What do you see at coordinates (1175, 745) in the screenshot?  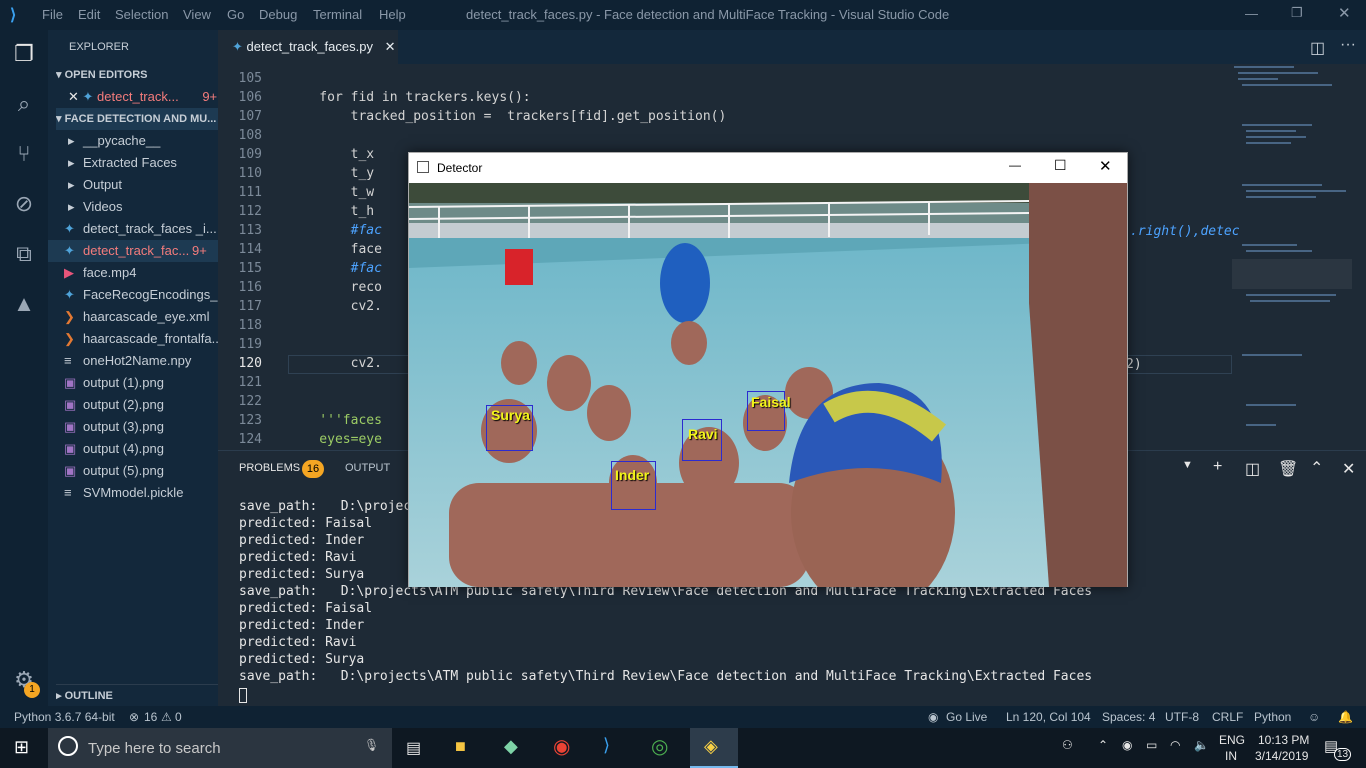 I see `wifi-icon: ◠` at bounding box center [1175, 745].